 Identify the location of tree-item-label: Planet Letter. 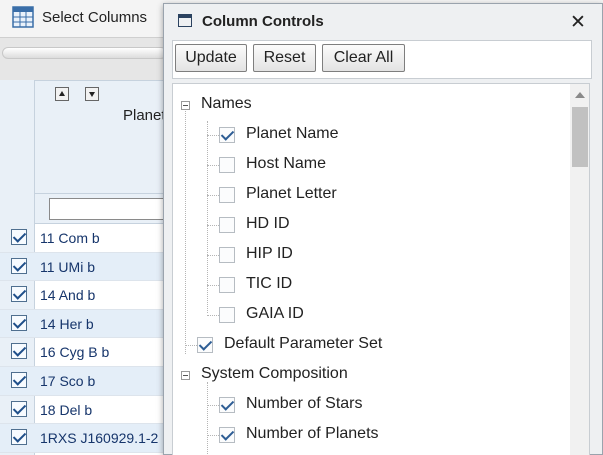
(291, 193).